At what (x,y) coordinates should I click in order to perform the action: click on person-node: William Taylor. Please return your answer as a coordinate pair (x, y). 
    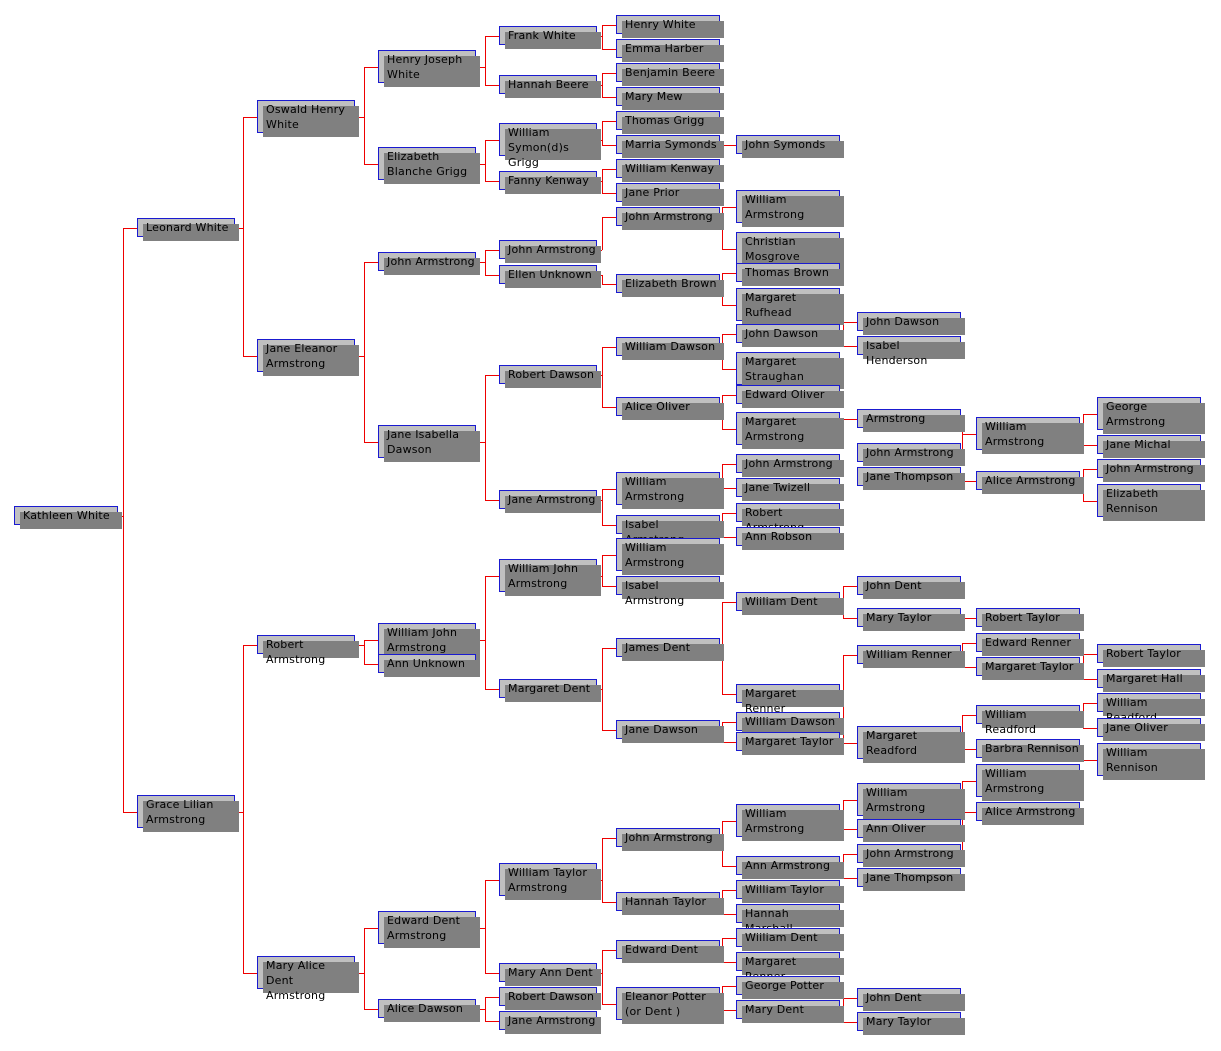
    Looking at the image, I should click on (790, 891).